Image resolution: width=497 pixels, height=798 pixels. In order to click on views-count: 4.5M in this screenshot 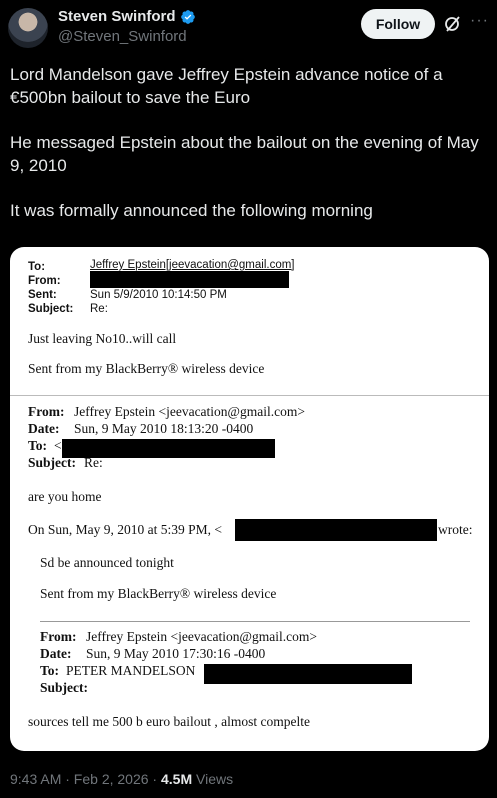, I will do `click(176, 779)`.